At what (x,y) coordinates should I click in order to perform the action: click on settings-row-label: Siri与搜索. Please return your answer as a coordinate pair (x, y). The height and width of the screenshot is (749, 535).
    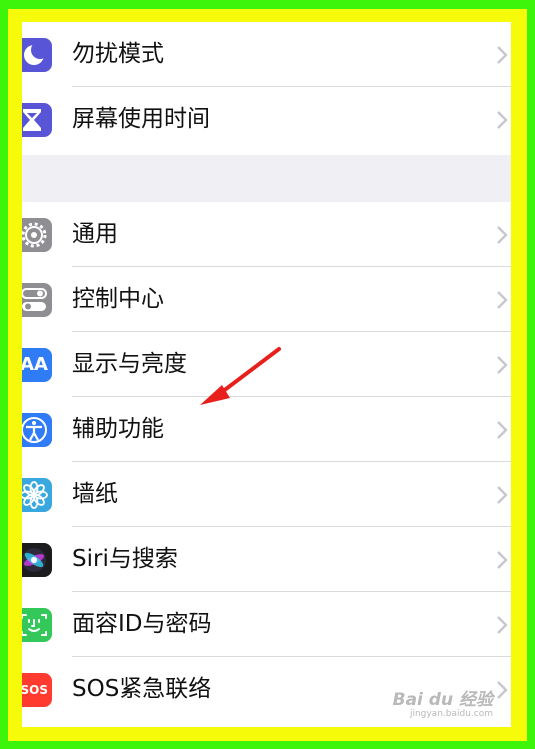
    Looking at the image, I should click on (125, 559).